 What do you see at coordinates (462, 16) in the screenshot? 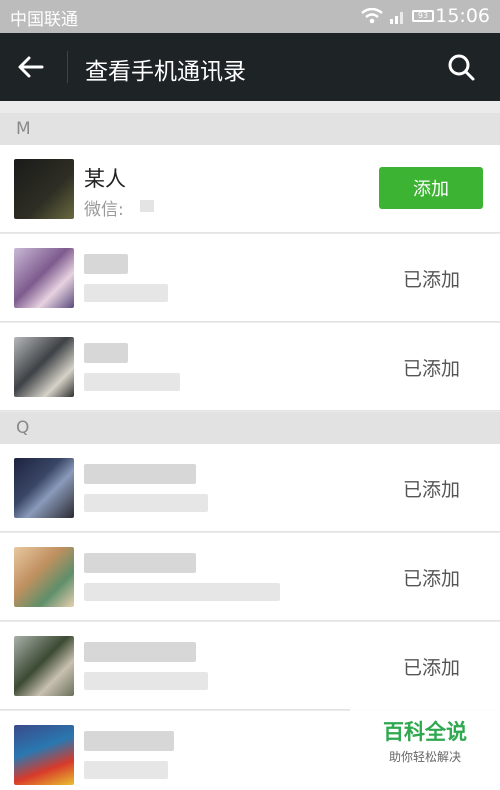
I see `clock: 15:06` at bounding box center [462, 16].